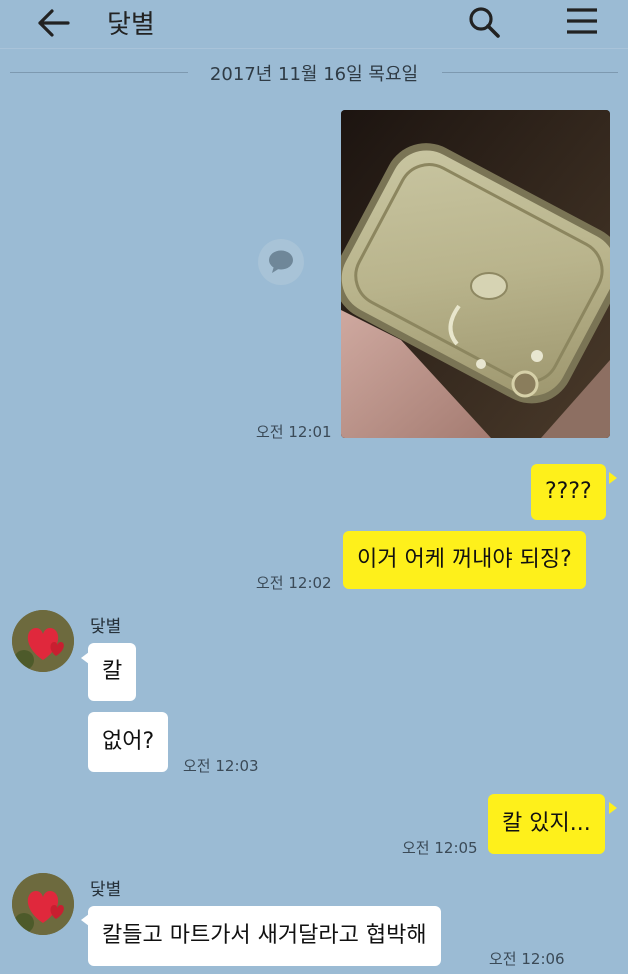 Image resolution: width=628 pixels, height=974 pixels. I want to click on message-time: 오전 12:01, so click(294, 432).